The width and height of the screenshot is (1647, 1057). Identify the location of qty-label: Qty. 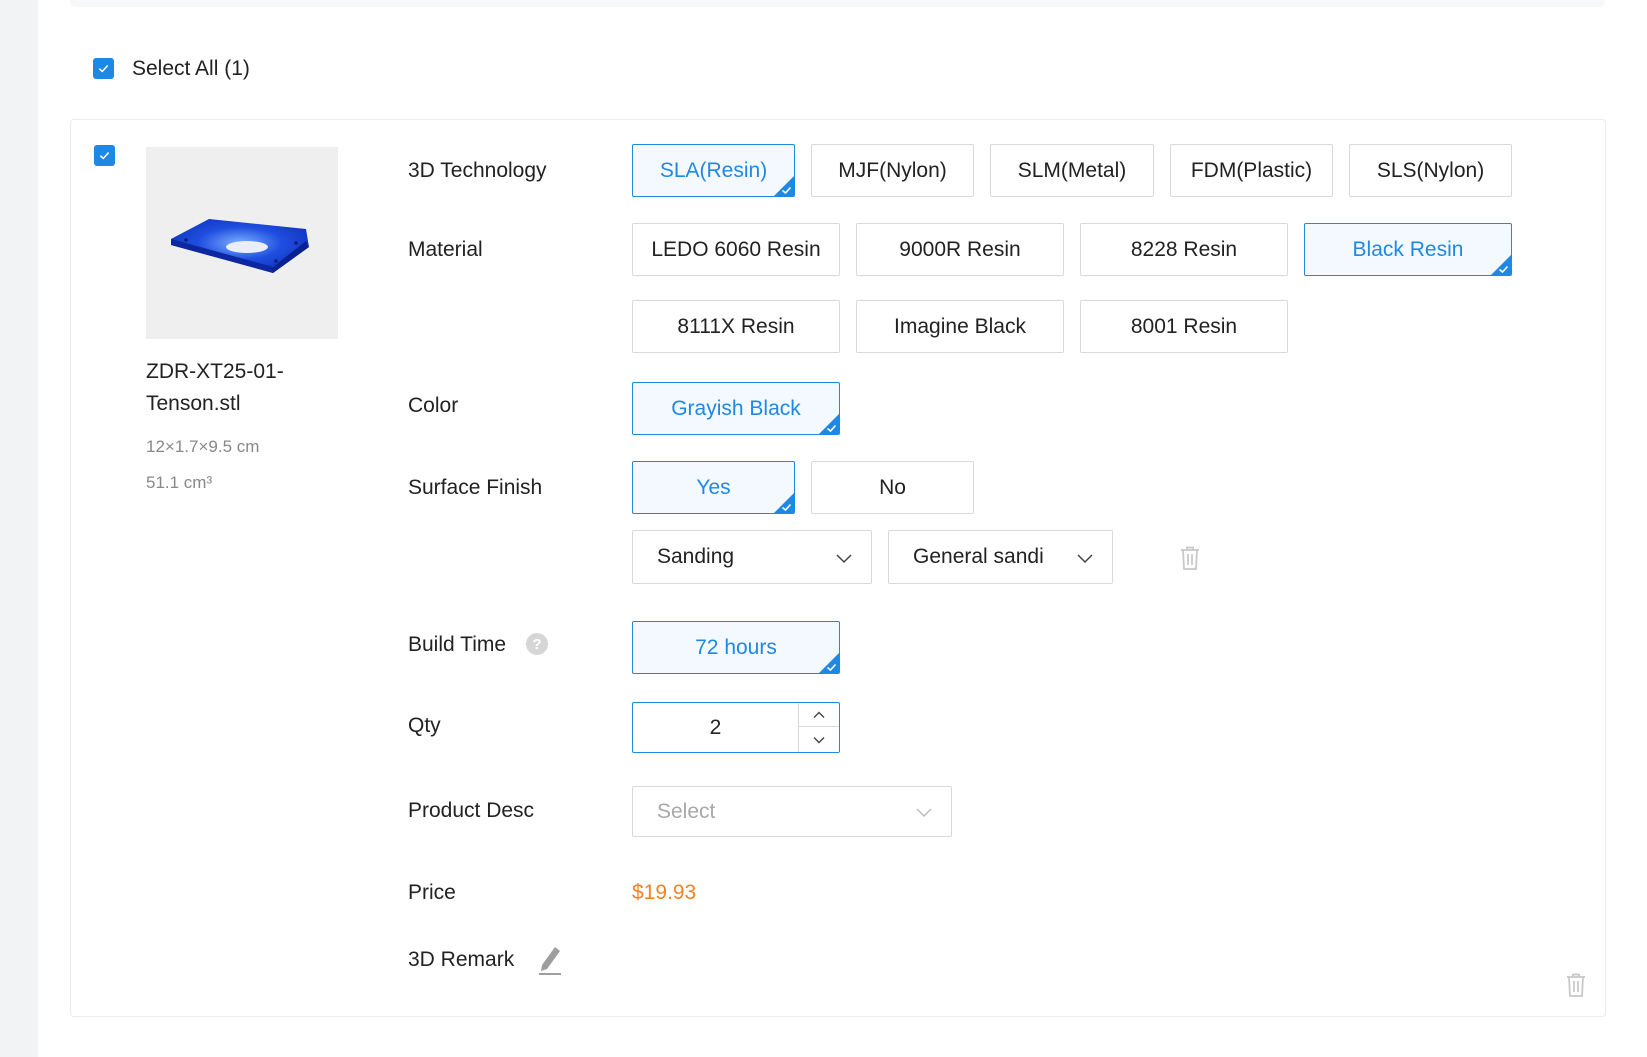
(424, 725).